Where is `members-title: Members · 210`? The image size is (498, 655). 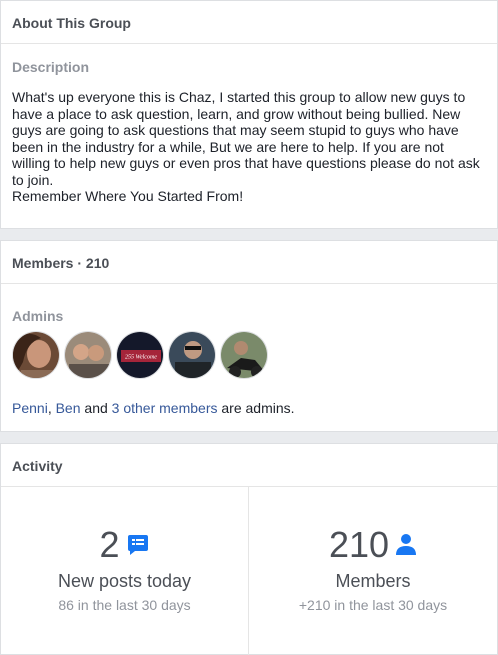 members-title: Members · 210 is located at coordinates (60, 263).